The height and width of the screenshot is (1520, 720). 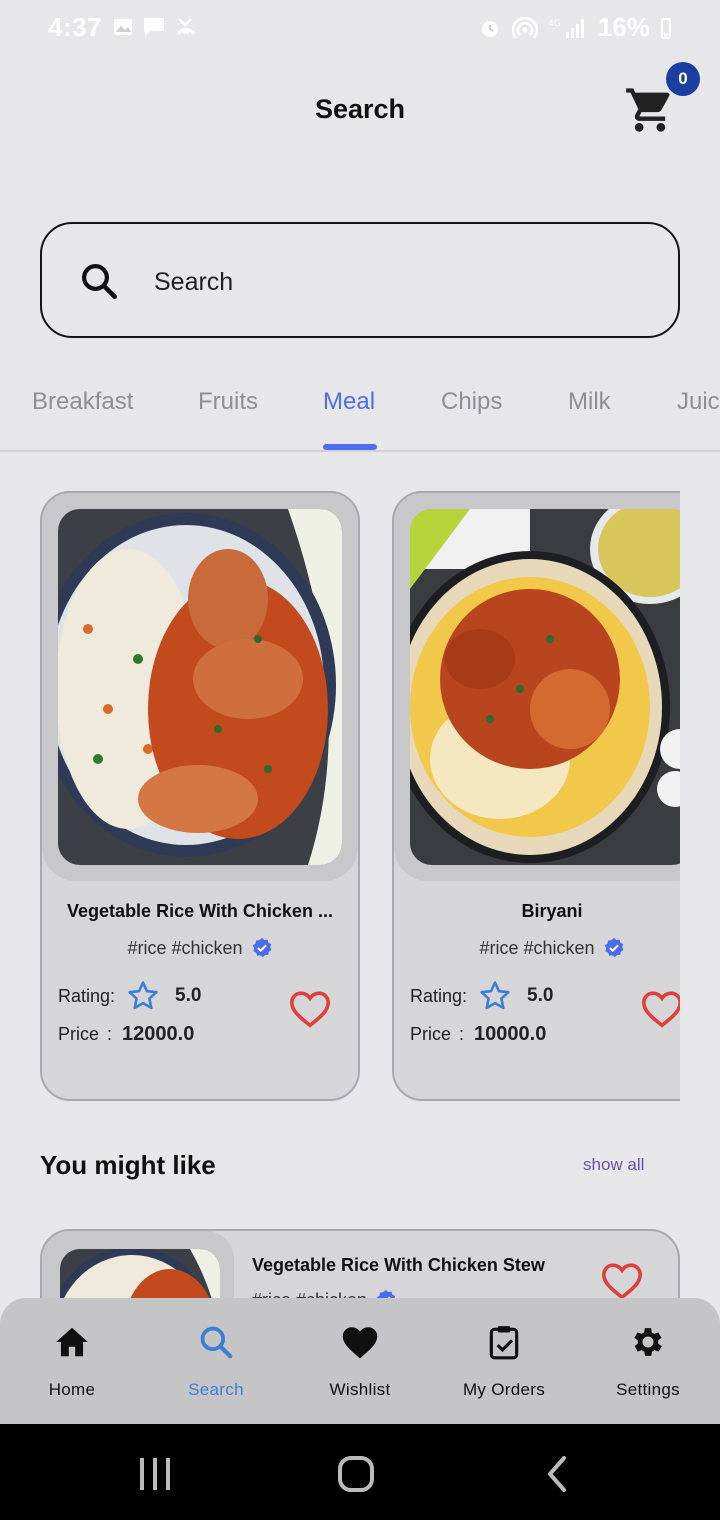 What do you see at coordinates (350, 447) in the screenshot?
I see `active-tab-indicator` at bounding box center [350, 447].